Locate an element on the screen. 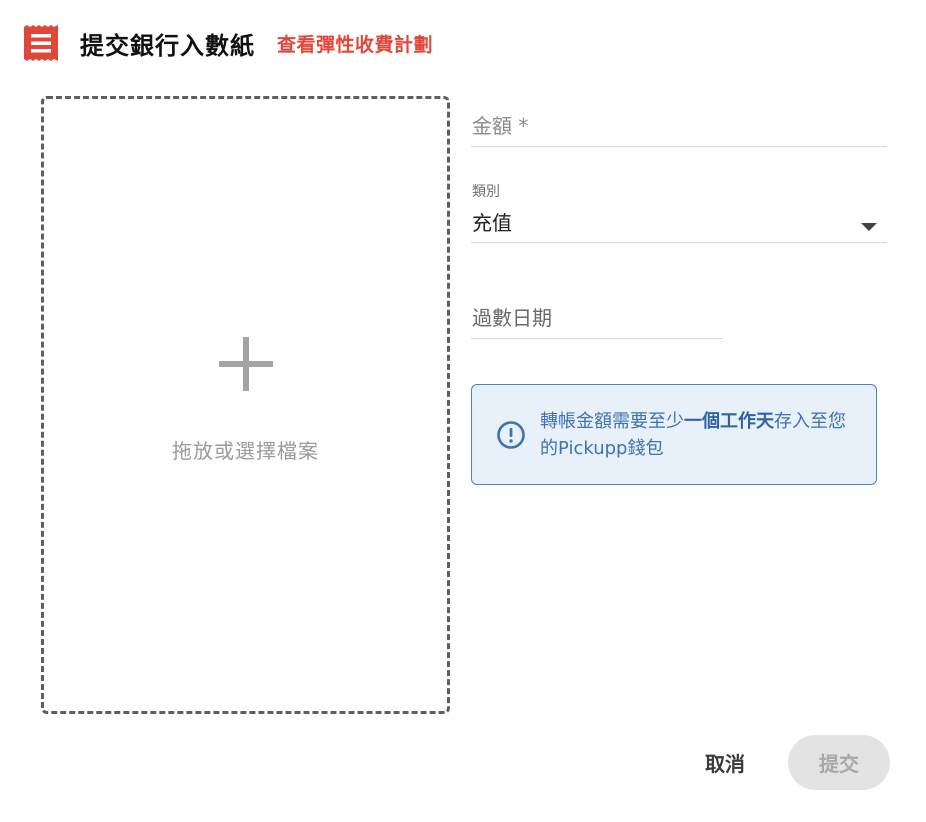 The height and width of the screenshot is (822, 926). info-icon is located at coordinates (511, 434).